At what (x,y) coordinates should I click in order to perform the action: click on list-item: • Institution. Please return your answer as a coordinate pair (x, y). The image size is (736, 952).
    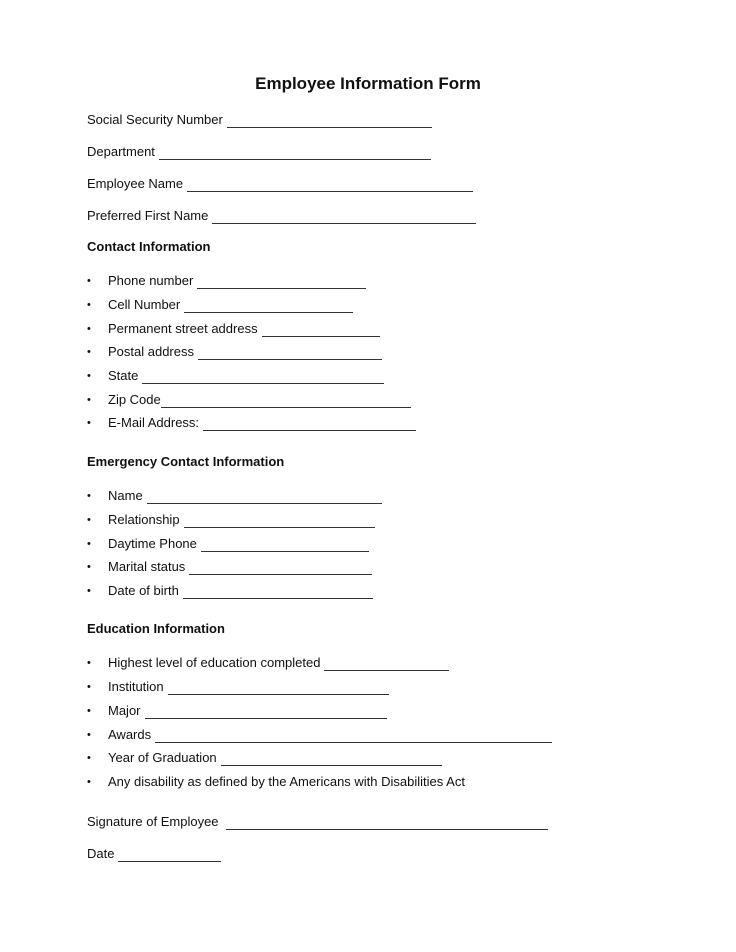
    Looking at the image, I should click on (238, 686).